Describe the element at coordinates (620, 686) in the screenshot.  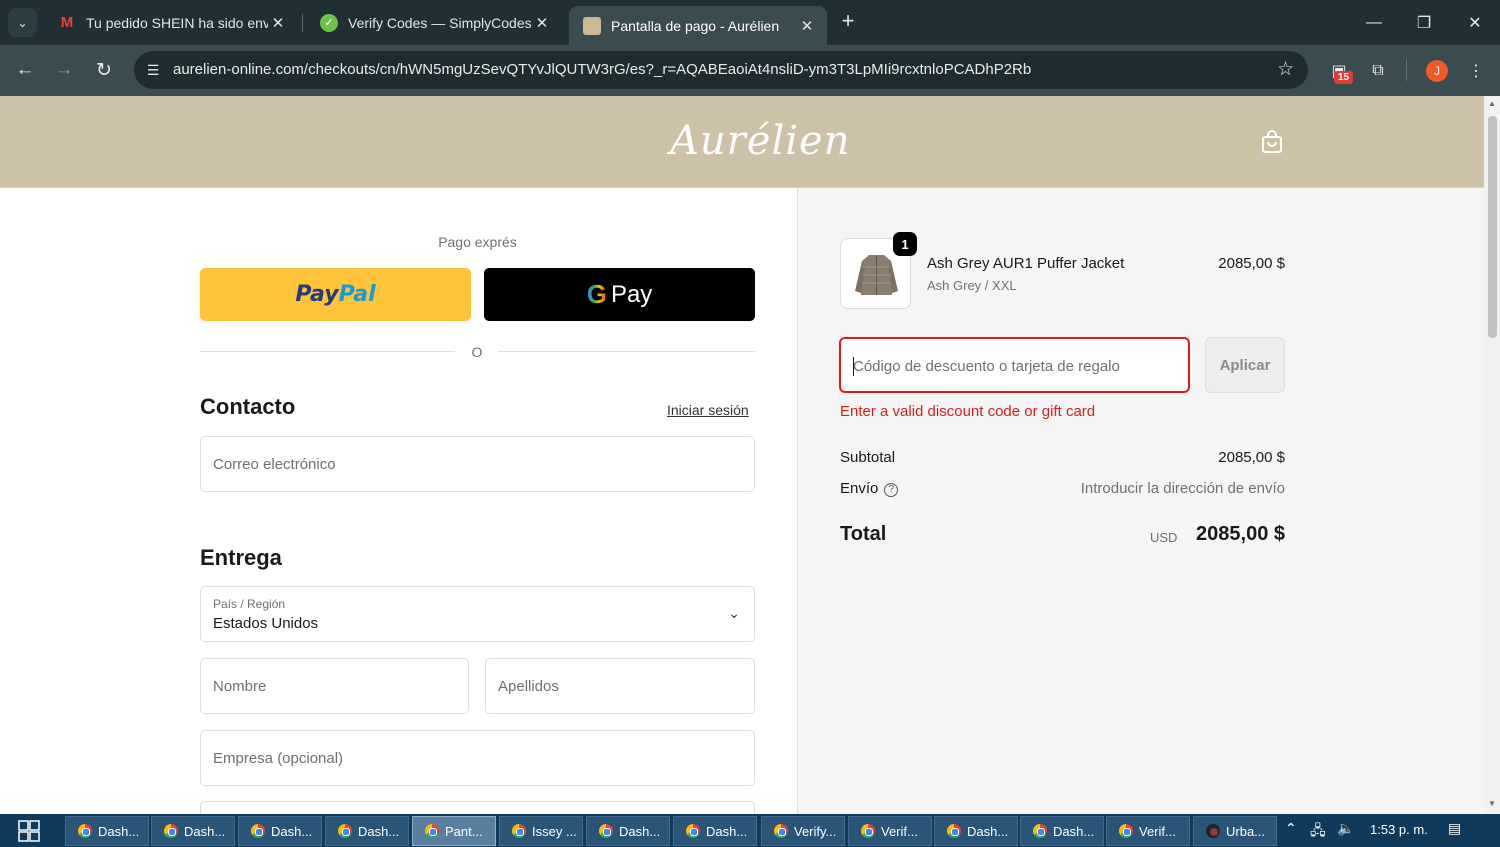
I see `last-name-field: Apellidos` at that location.